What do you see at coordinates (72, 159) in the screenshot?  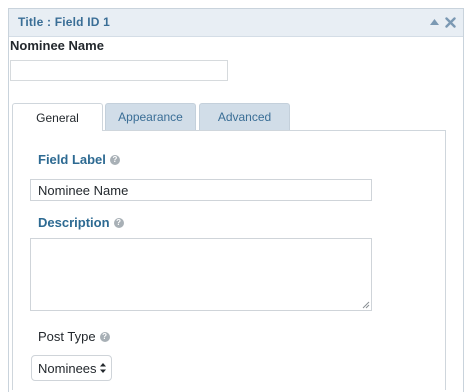 I see `field-label-heading-text: Field Label` at bounding box center [72, 159].